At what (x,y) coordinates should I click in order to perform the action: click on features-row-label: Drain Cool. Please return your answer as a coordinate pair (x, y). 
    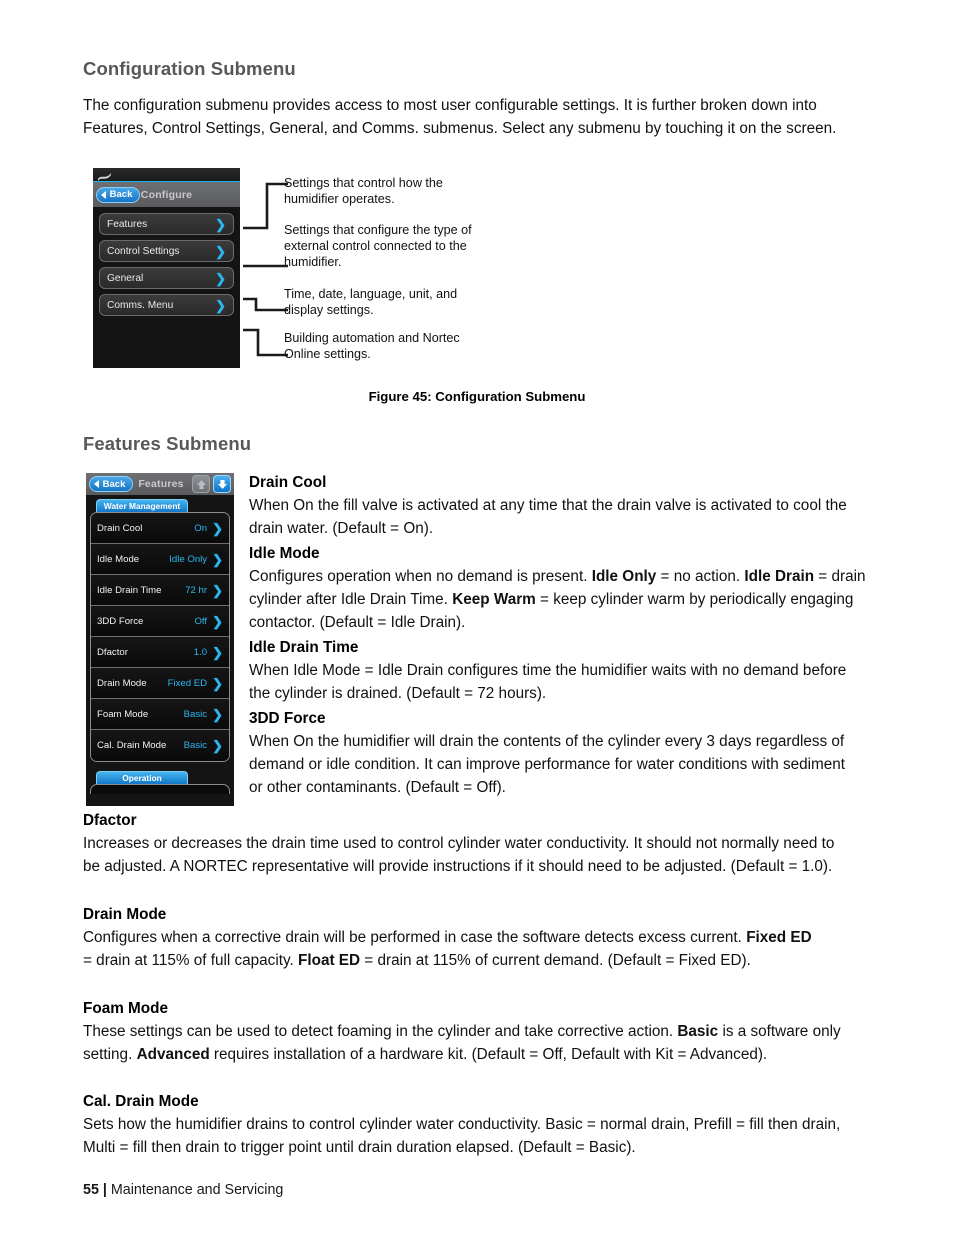
    Looking at the image, I should click on (120, 528).